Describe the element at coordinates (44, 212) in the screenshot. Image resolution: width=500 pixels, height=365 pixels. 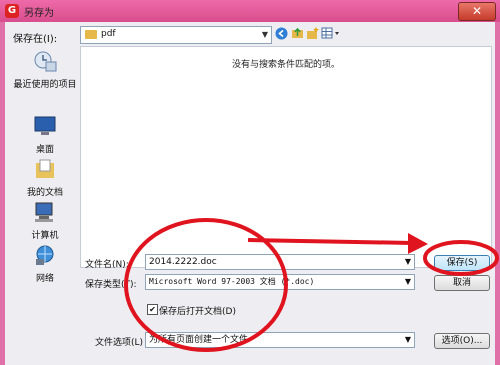
I see `computer-icon` at that location.